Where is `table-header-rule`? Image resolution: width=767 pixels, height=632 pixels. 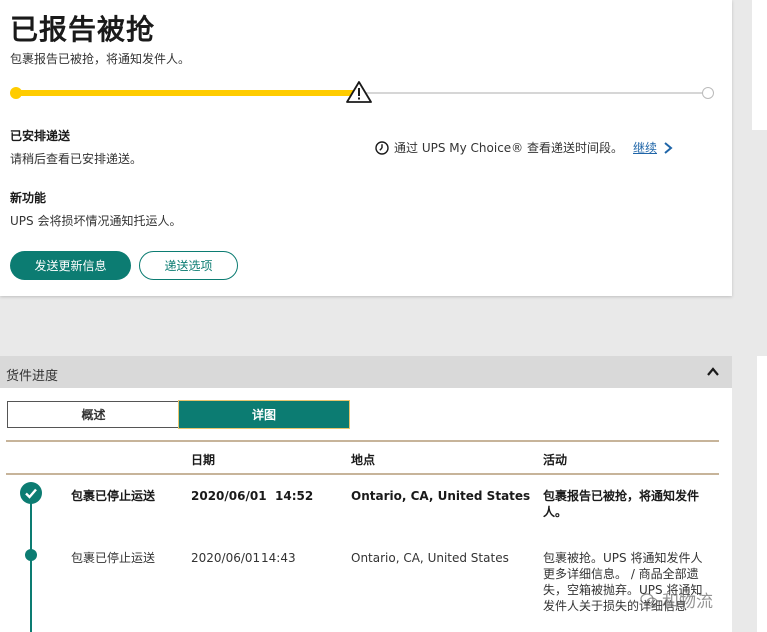 table-header-rule is located at coordinates (362, 474).